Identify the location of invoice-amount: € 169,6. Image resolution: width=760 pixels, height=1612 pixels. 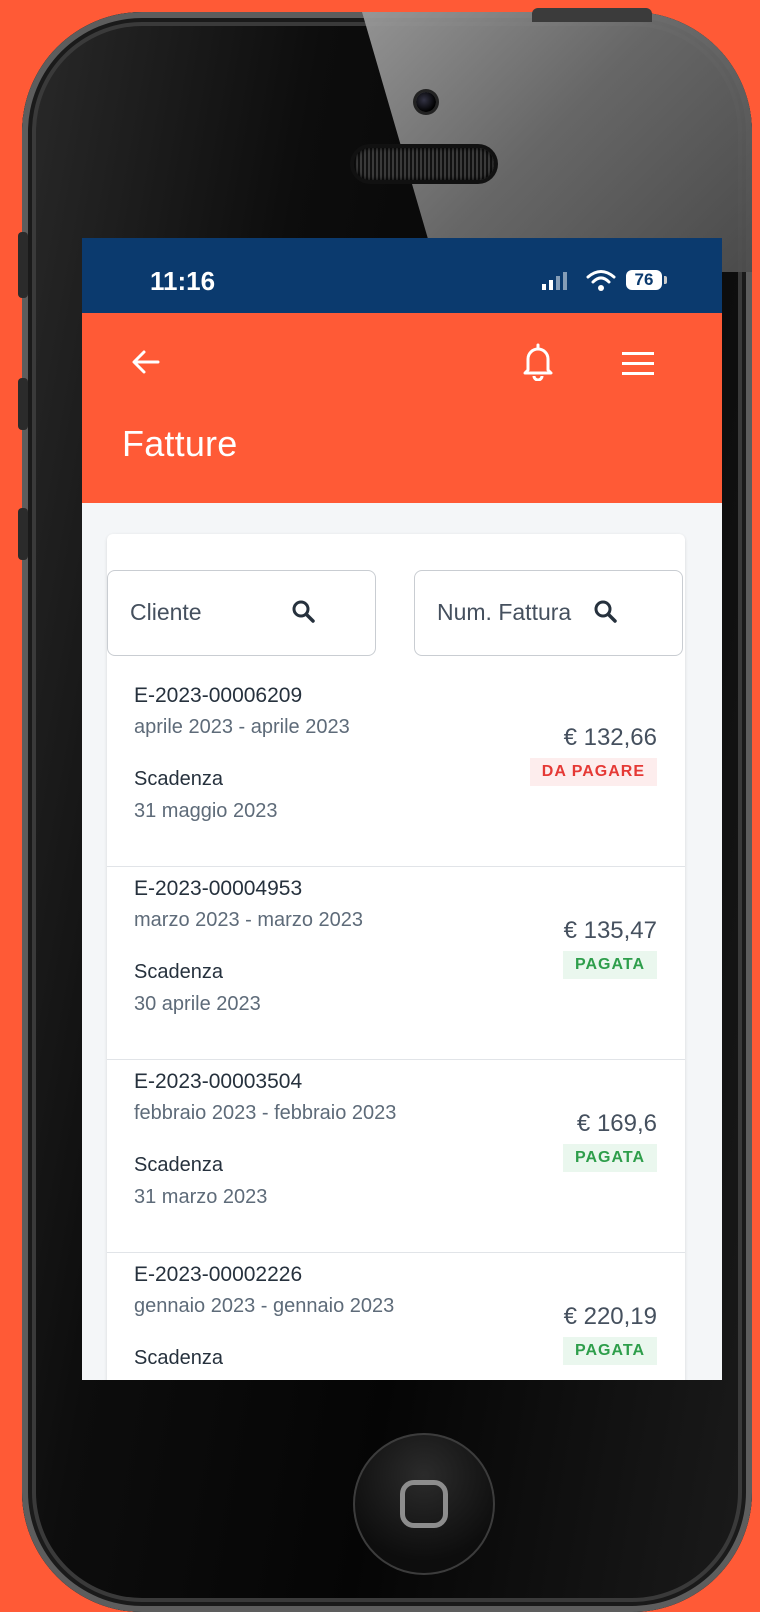
(616, 1123).